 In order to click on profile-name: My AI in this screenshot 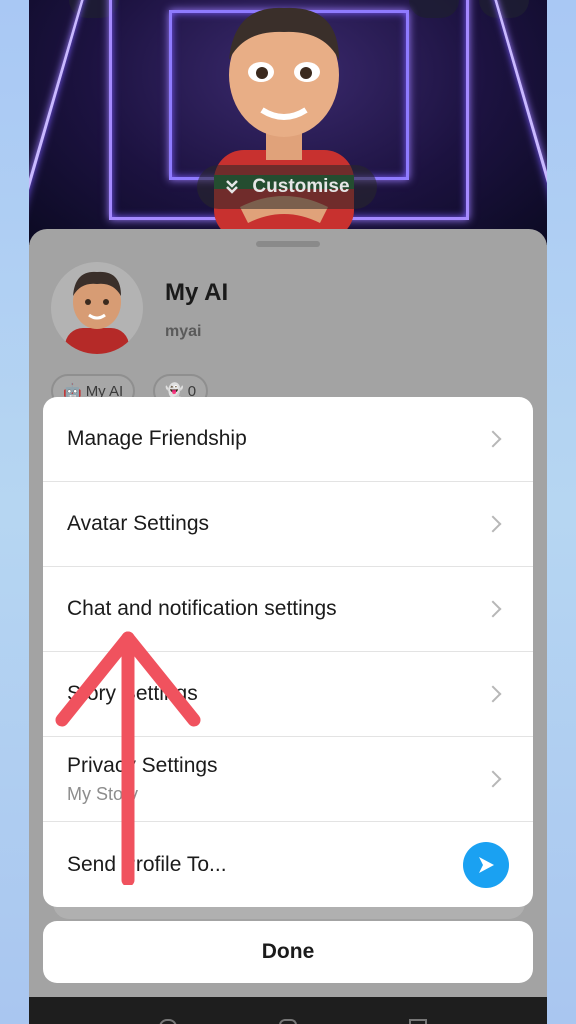, I will do `click(197, 292)`.